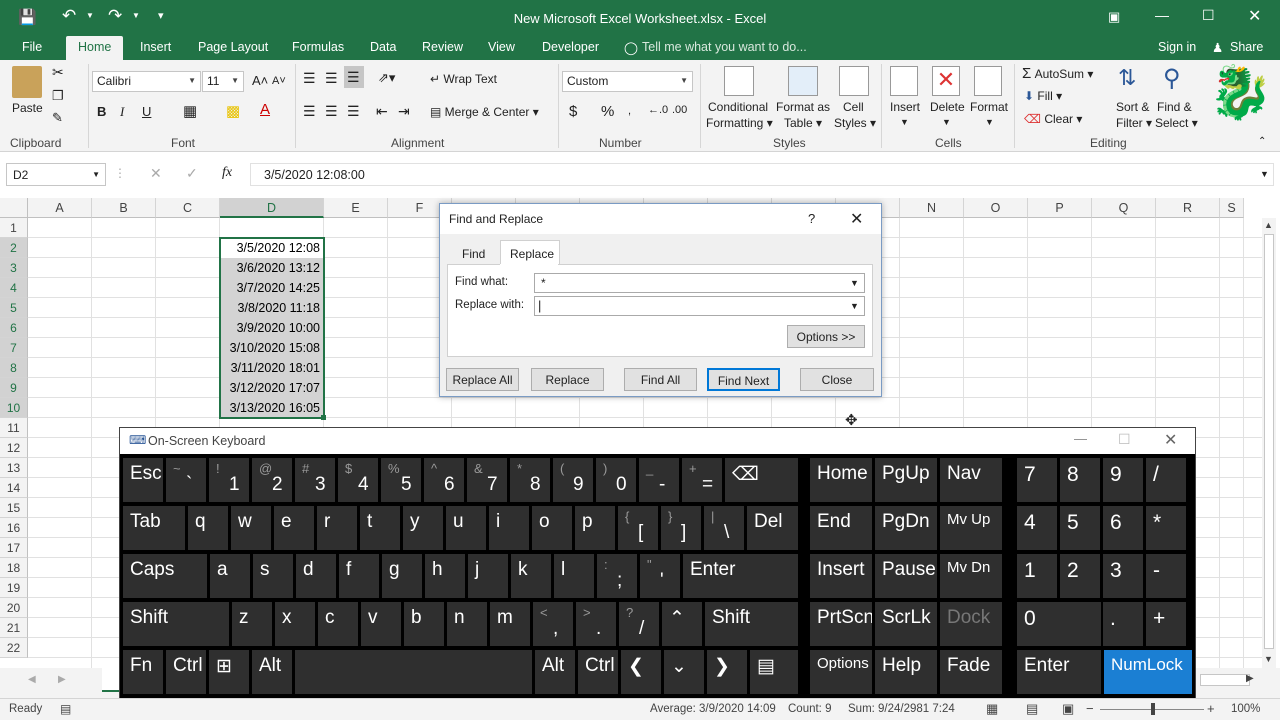 This screenshot has height=720, width=1280. I want to click on replace-with-dropdown-icon: ▼, so click(854, 306).